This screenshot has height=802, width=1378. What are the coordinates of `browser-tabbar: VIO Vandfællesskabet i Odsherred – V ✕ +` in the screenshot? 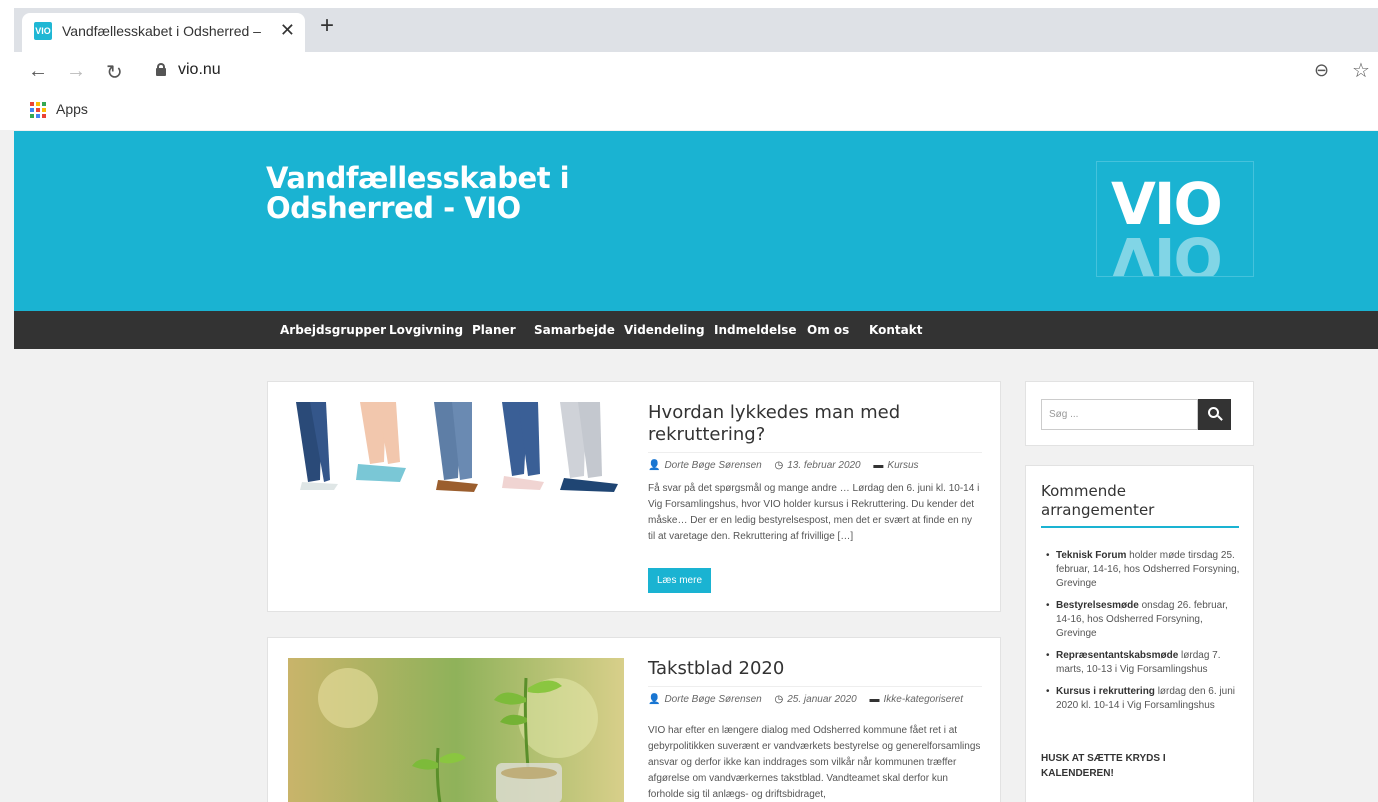 It's located at (689, 26).